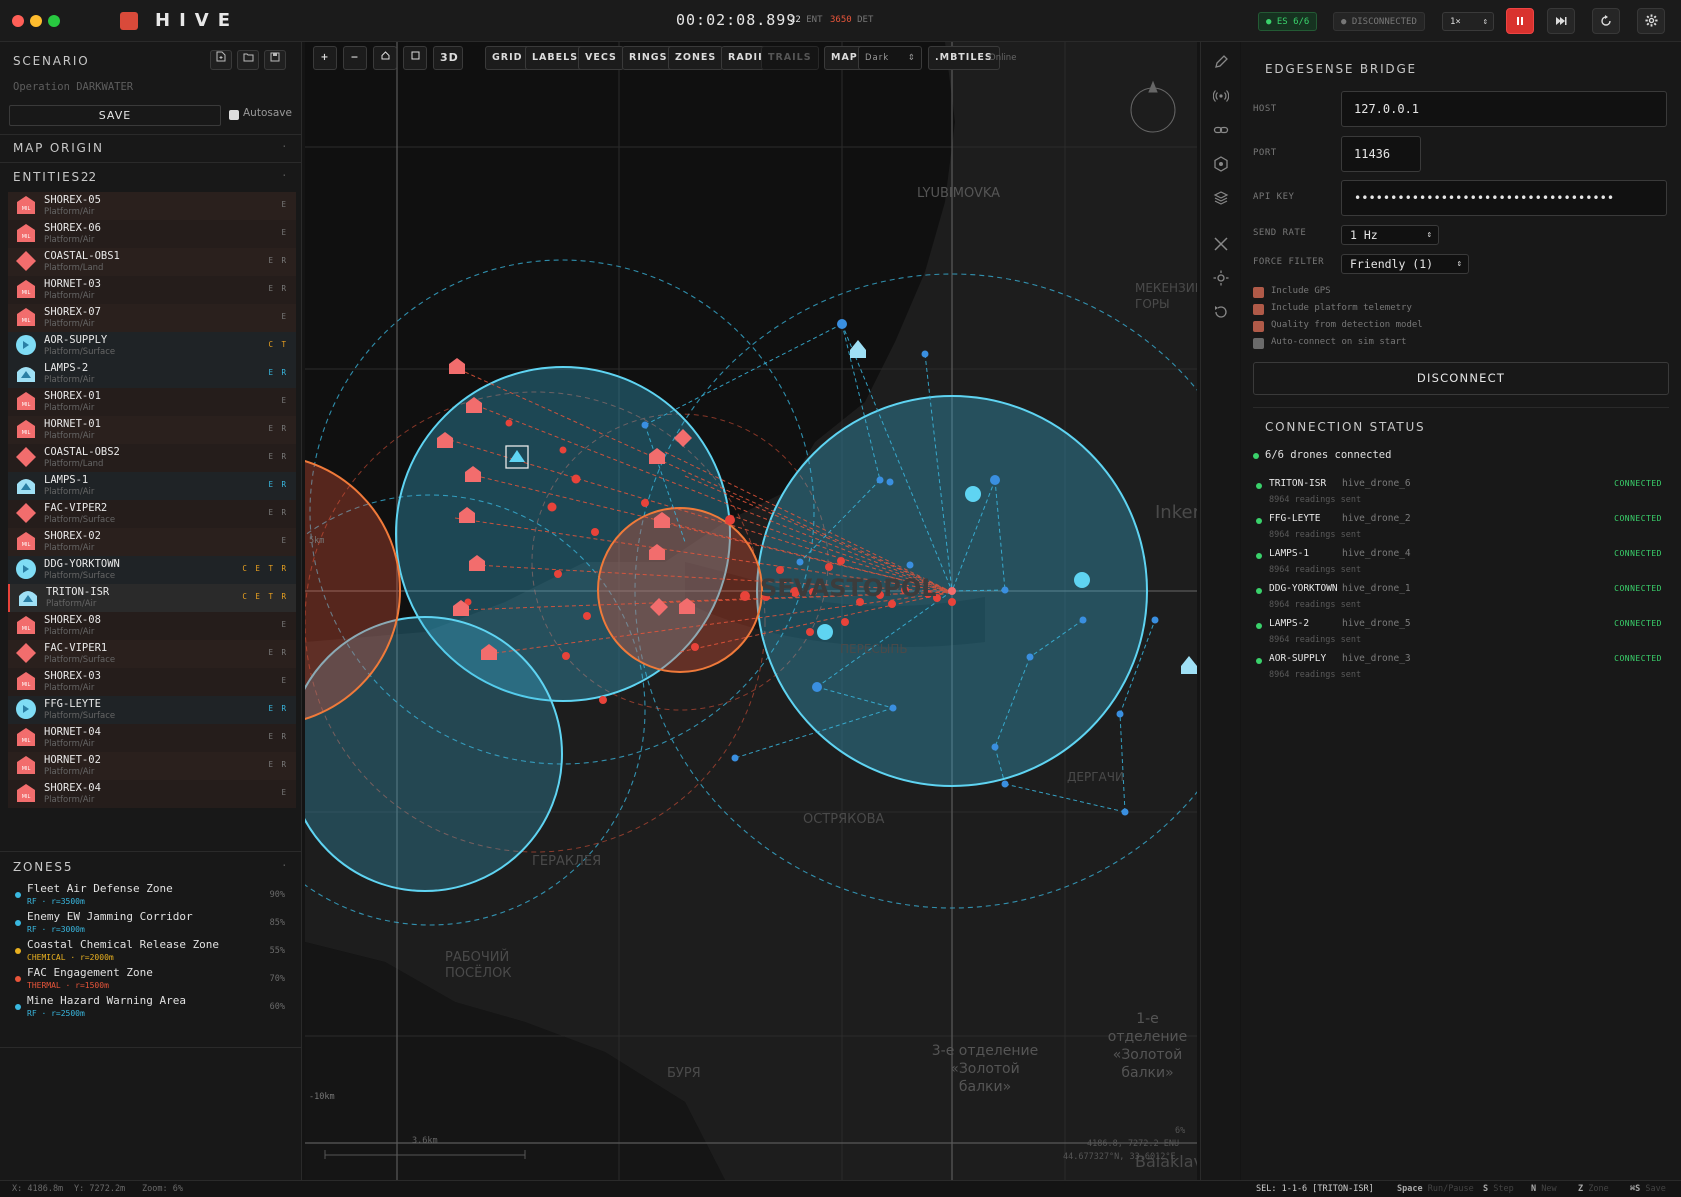 The width and height of the screenshot is (1681, 1197). I want to click on entity-row: COASTAL-OBS2 Platform/Land E R, so click(152, 458).